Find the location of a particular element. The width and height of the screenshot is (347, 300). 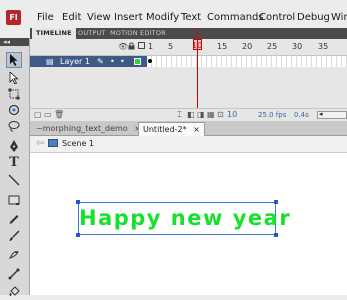

rectangle-tool-icon is located at coordinates (14, 200).